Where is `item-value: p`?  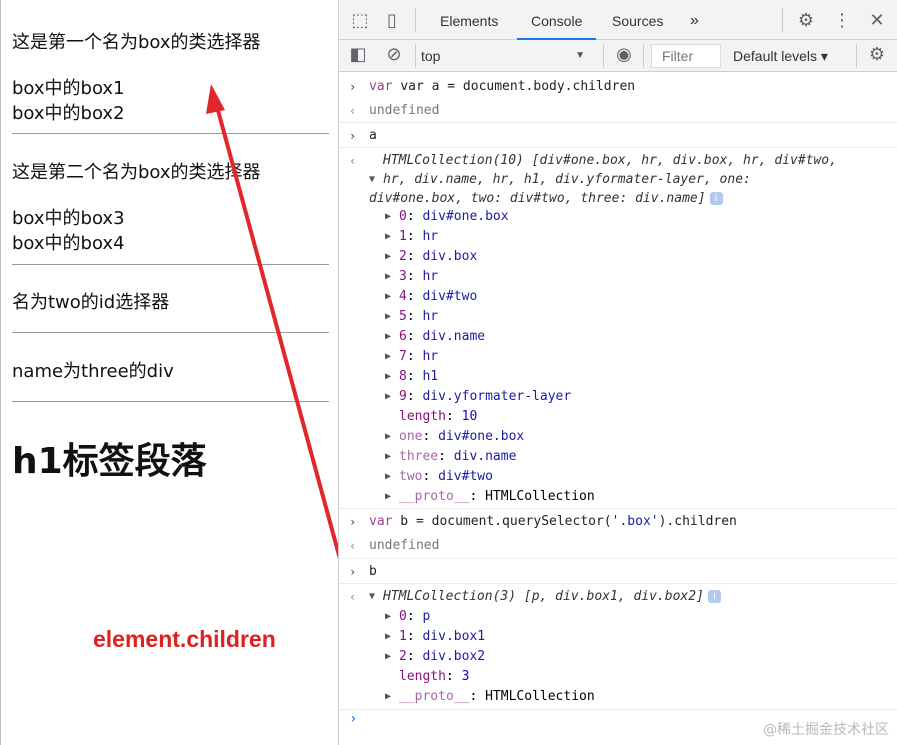 item-value: p is located at coordinates (426, 616).